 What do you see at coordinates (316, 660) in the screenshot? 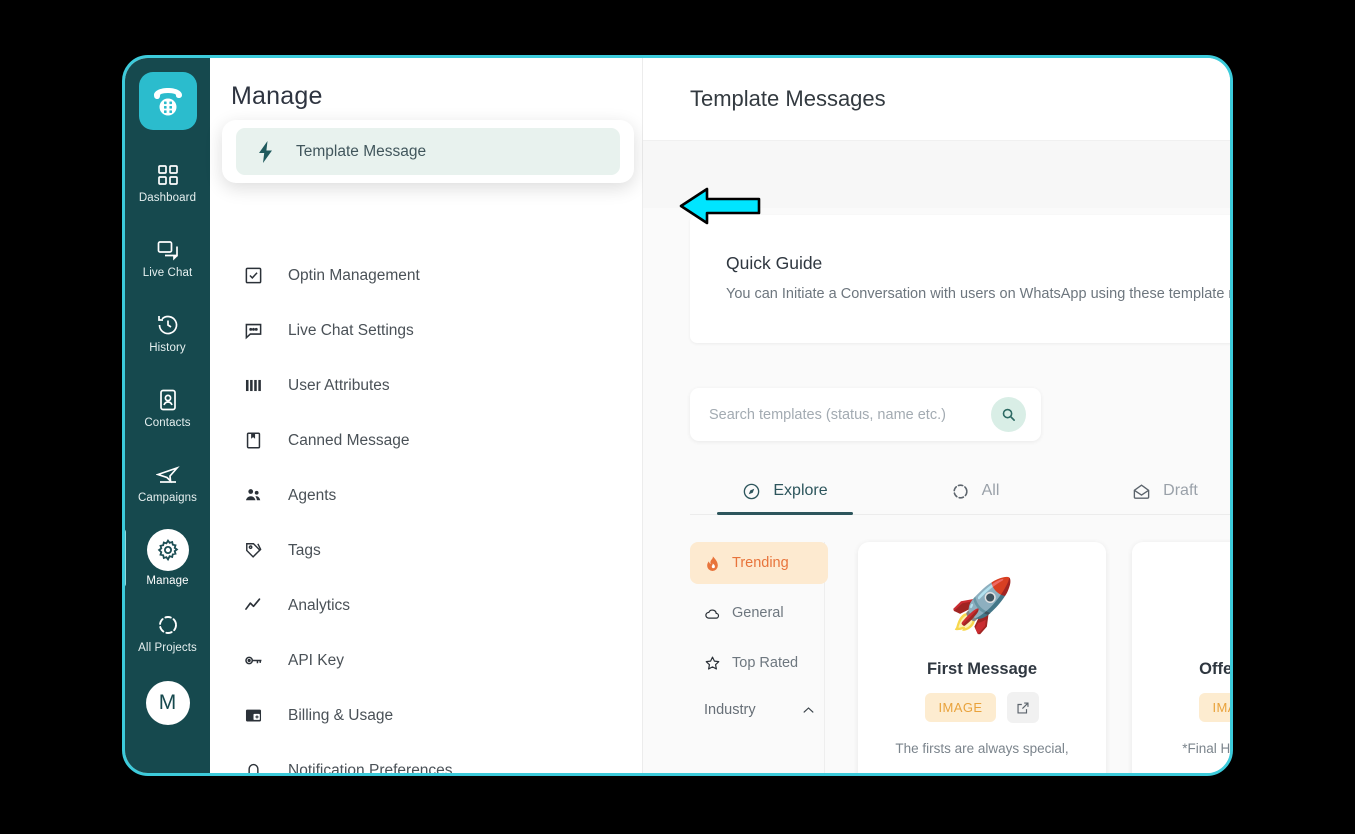
I see `menu-item-label: API Key` at bounding box center [316, 660].